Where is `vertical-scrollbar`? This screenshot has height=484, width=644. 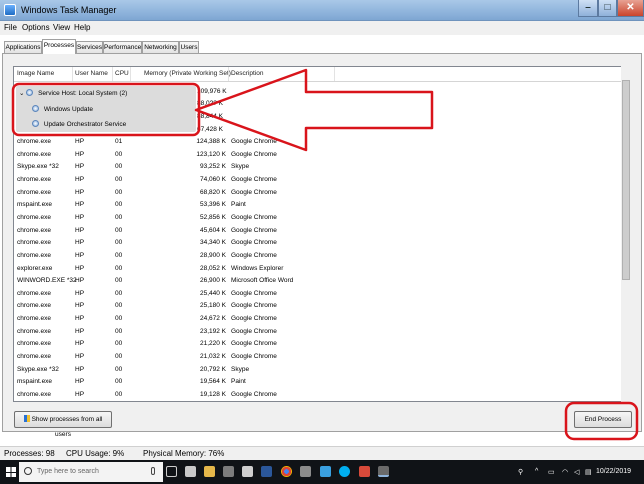 vertical-scrollbar is located at coordinates (626, 234).